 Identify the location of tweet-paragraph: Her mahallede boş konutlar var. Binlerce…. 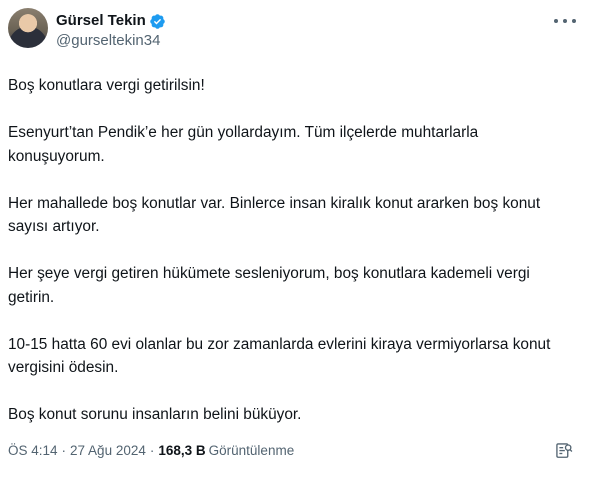
(274, 215).